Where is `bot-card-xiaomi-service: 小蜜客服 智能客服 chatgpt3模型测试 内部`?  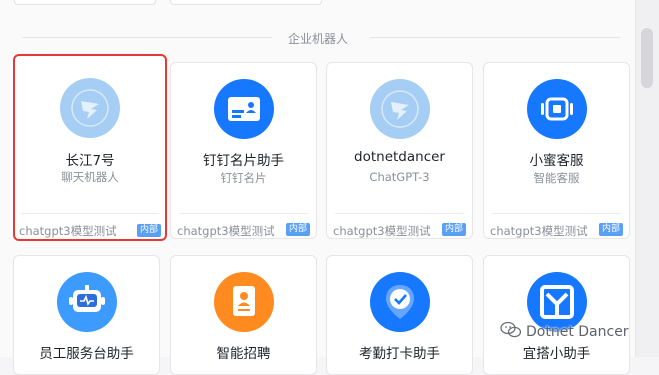 bot-card-xiaomi-service: 小蜜客服 智能客服 chatgpt3模型测试 内部 is located at coordinates (556, 150).